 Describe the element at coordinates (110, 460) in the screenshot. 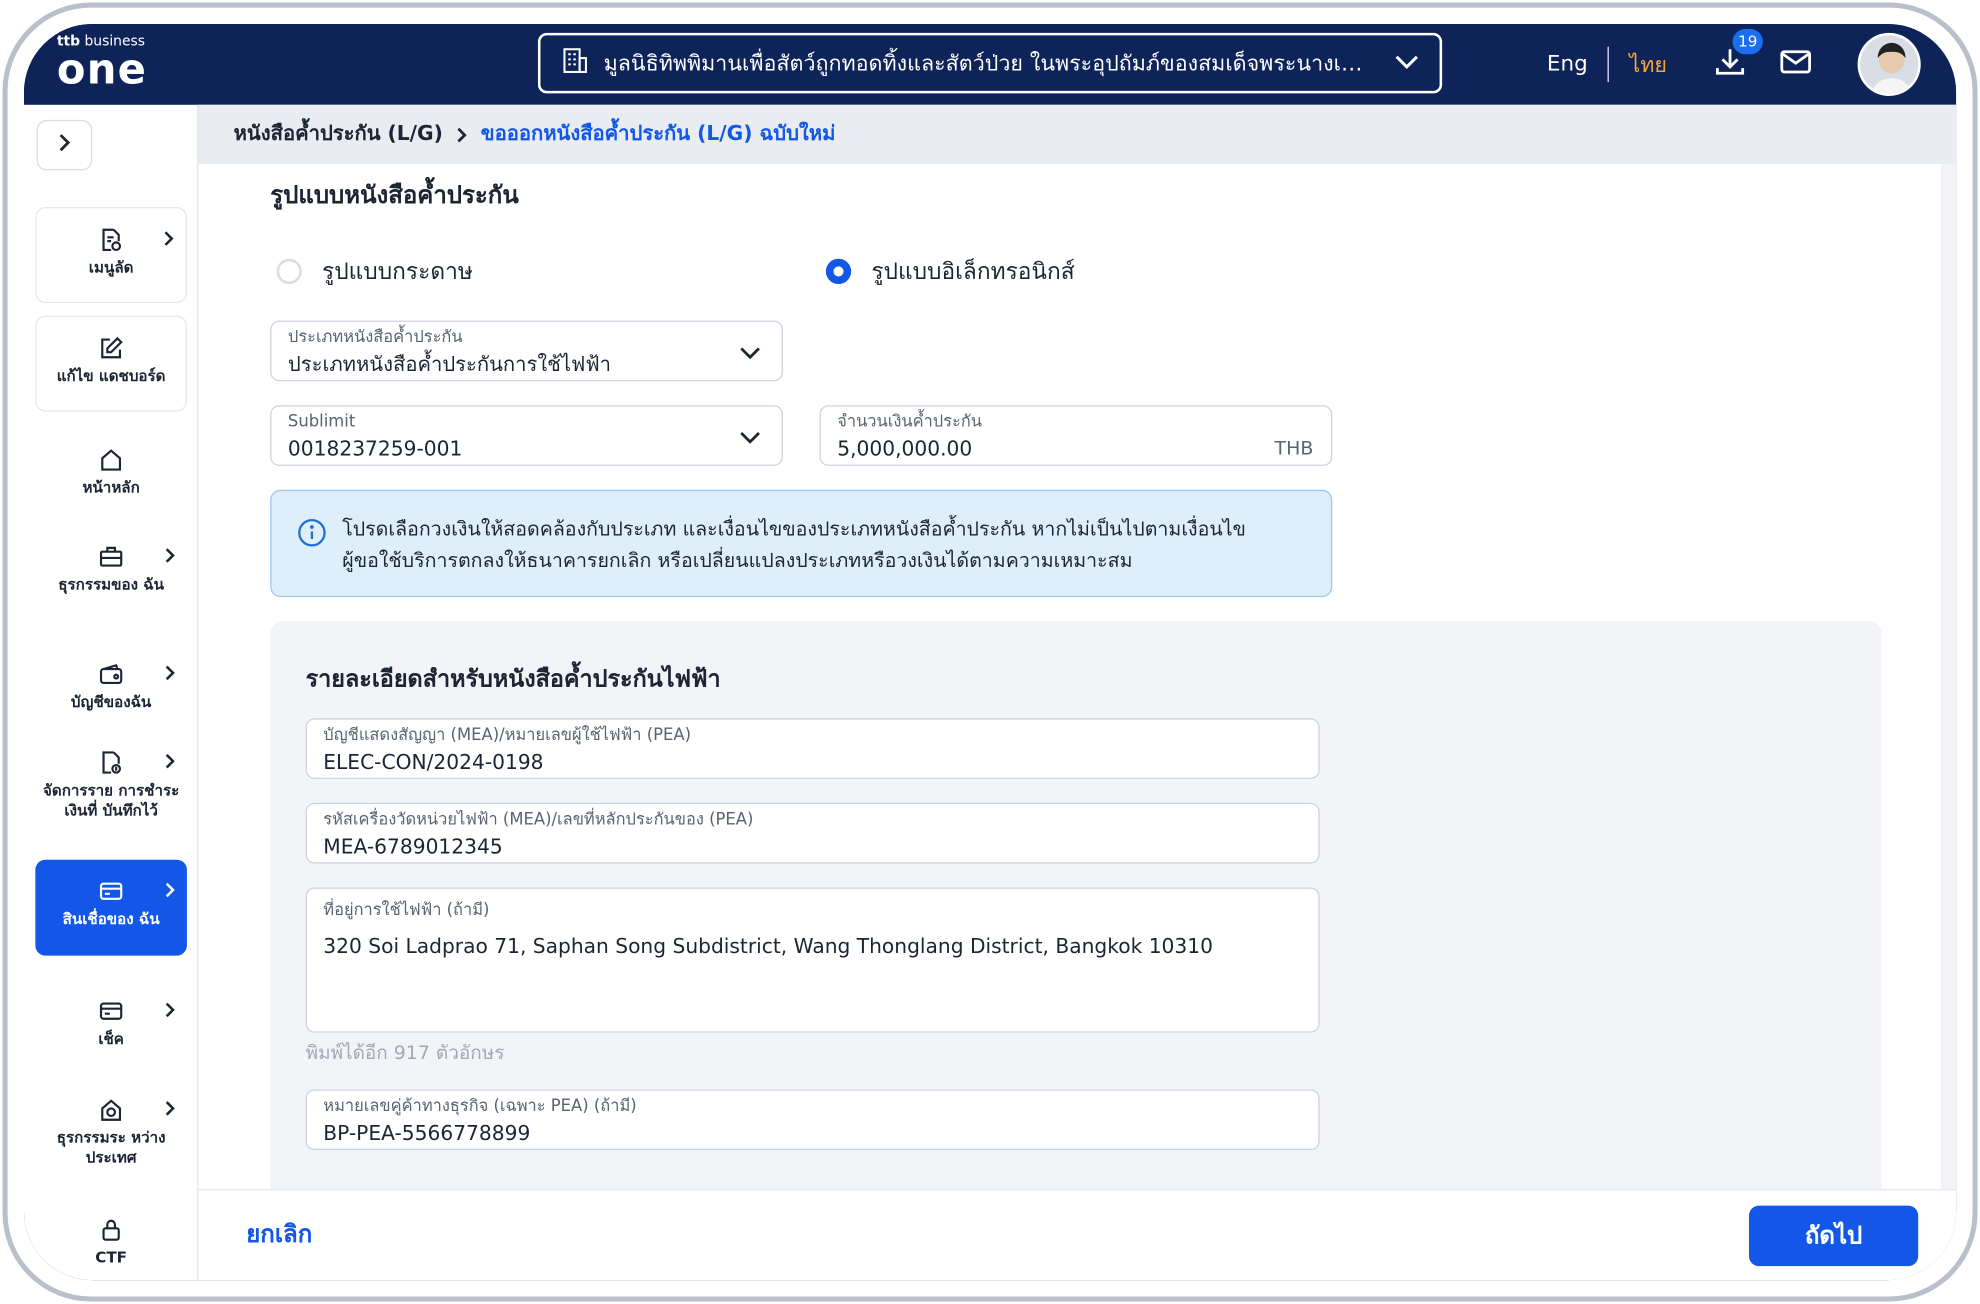

I see `home-icon` at that location.